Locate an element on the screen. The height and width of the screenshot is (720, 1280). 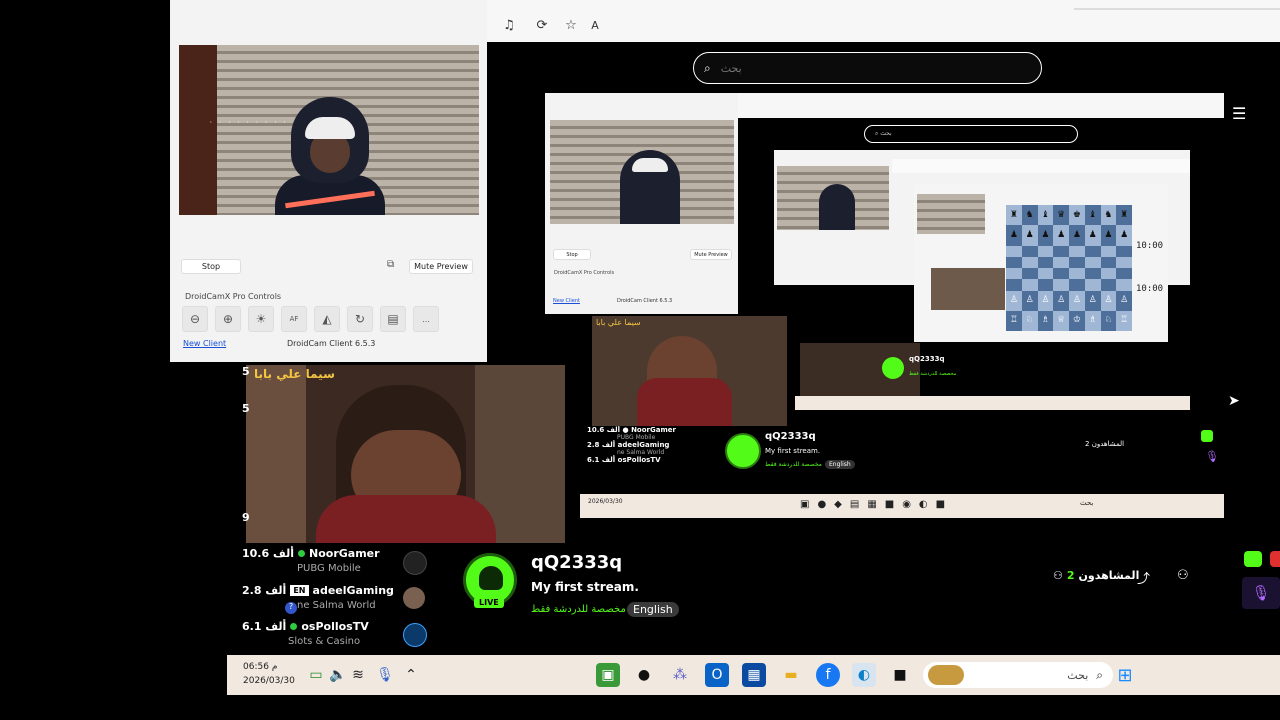
new-client-link: New Client is located at coordinates (204, 343).